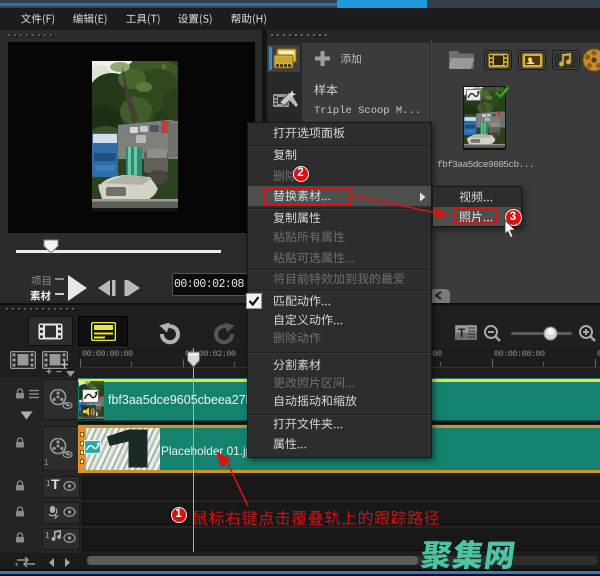  I want to click on svg-text: T, so click(462, 333).